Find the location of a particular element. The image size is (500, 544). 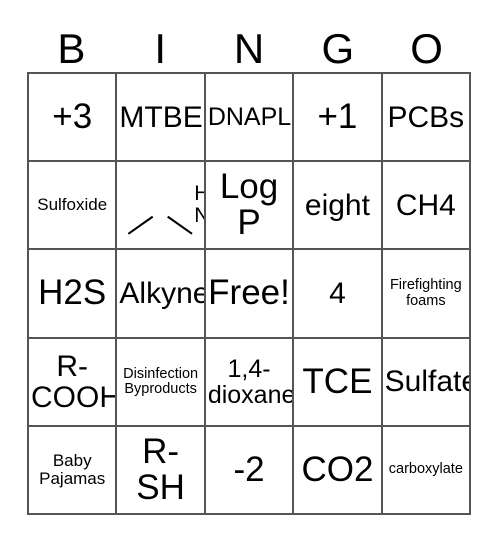

bingo-cell: carboxylate is located at coordinates (427, 471).